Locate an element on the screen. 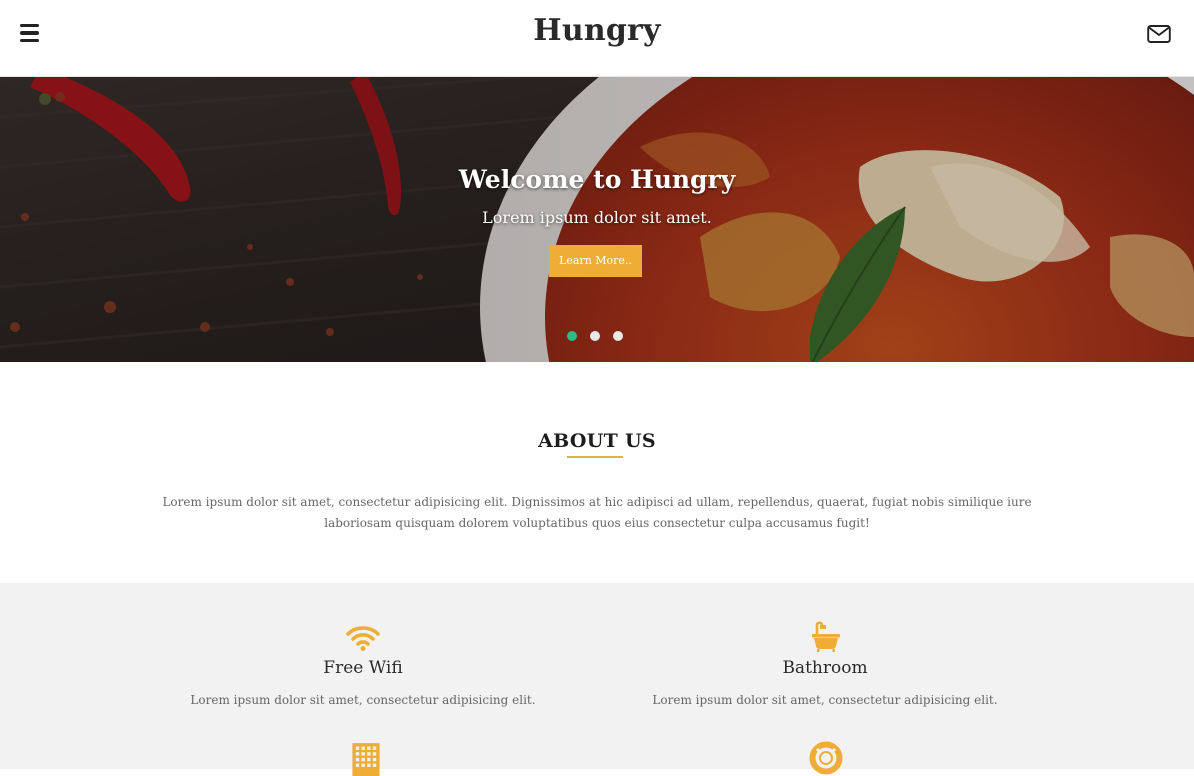 The image size is (1194, 776). about-title: ABOUT US is located at coordinates (597, 441).